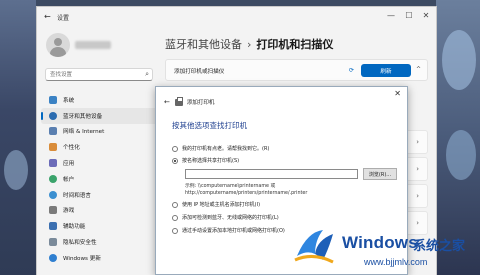  I want to click on search-box: ⌕, so click(99, 74).